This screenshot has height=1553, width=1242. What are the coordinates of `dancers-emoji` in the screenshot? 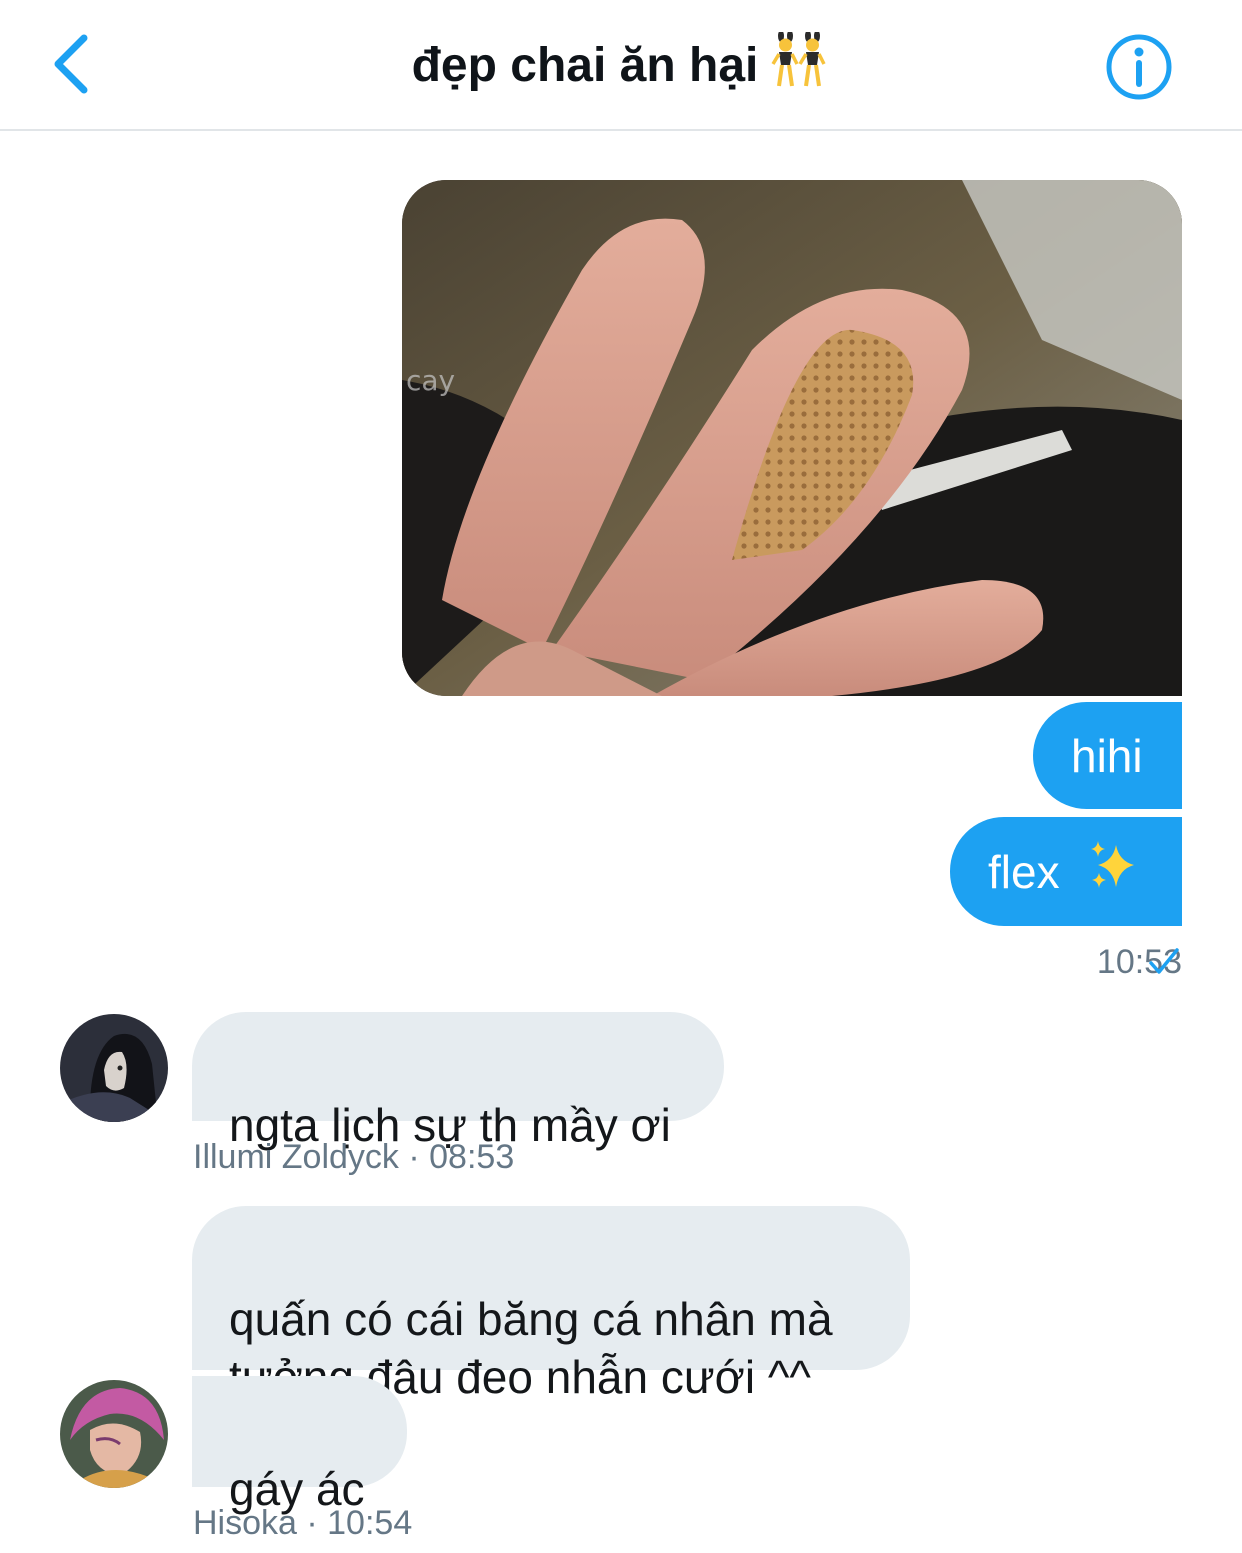 It's located at (799, 67).